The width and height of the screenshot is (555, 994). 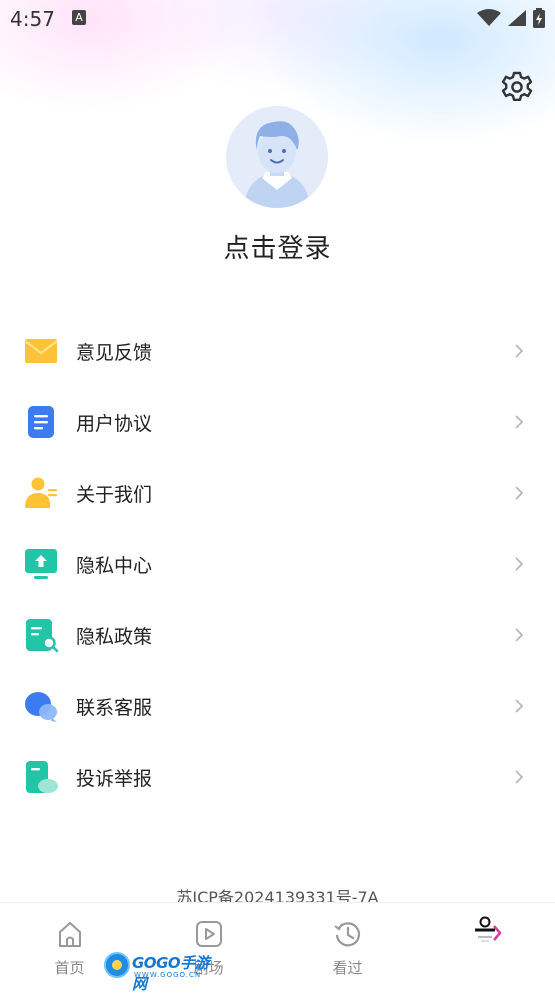 I want to click on person-card-icon, so click(x=41, y=492).